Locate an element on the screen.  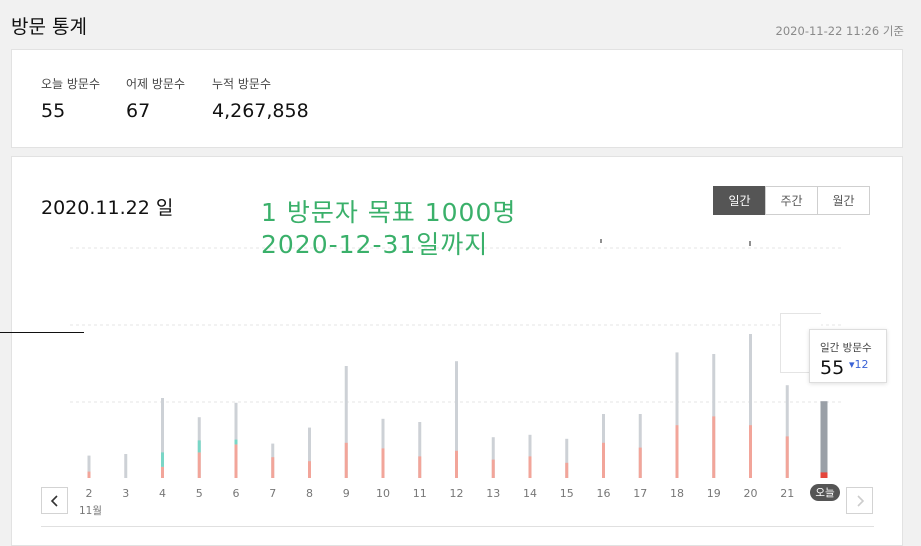
stat-yesterday-label: 어제 방문수 is located at coordinates (156, 84).